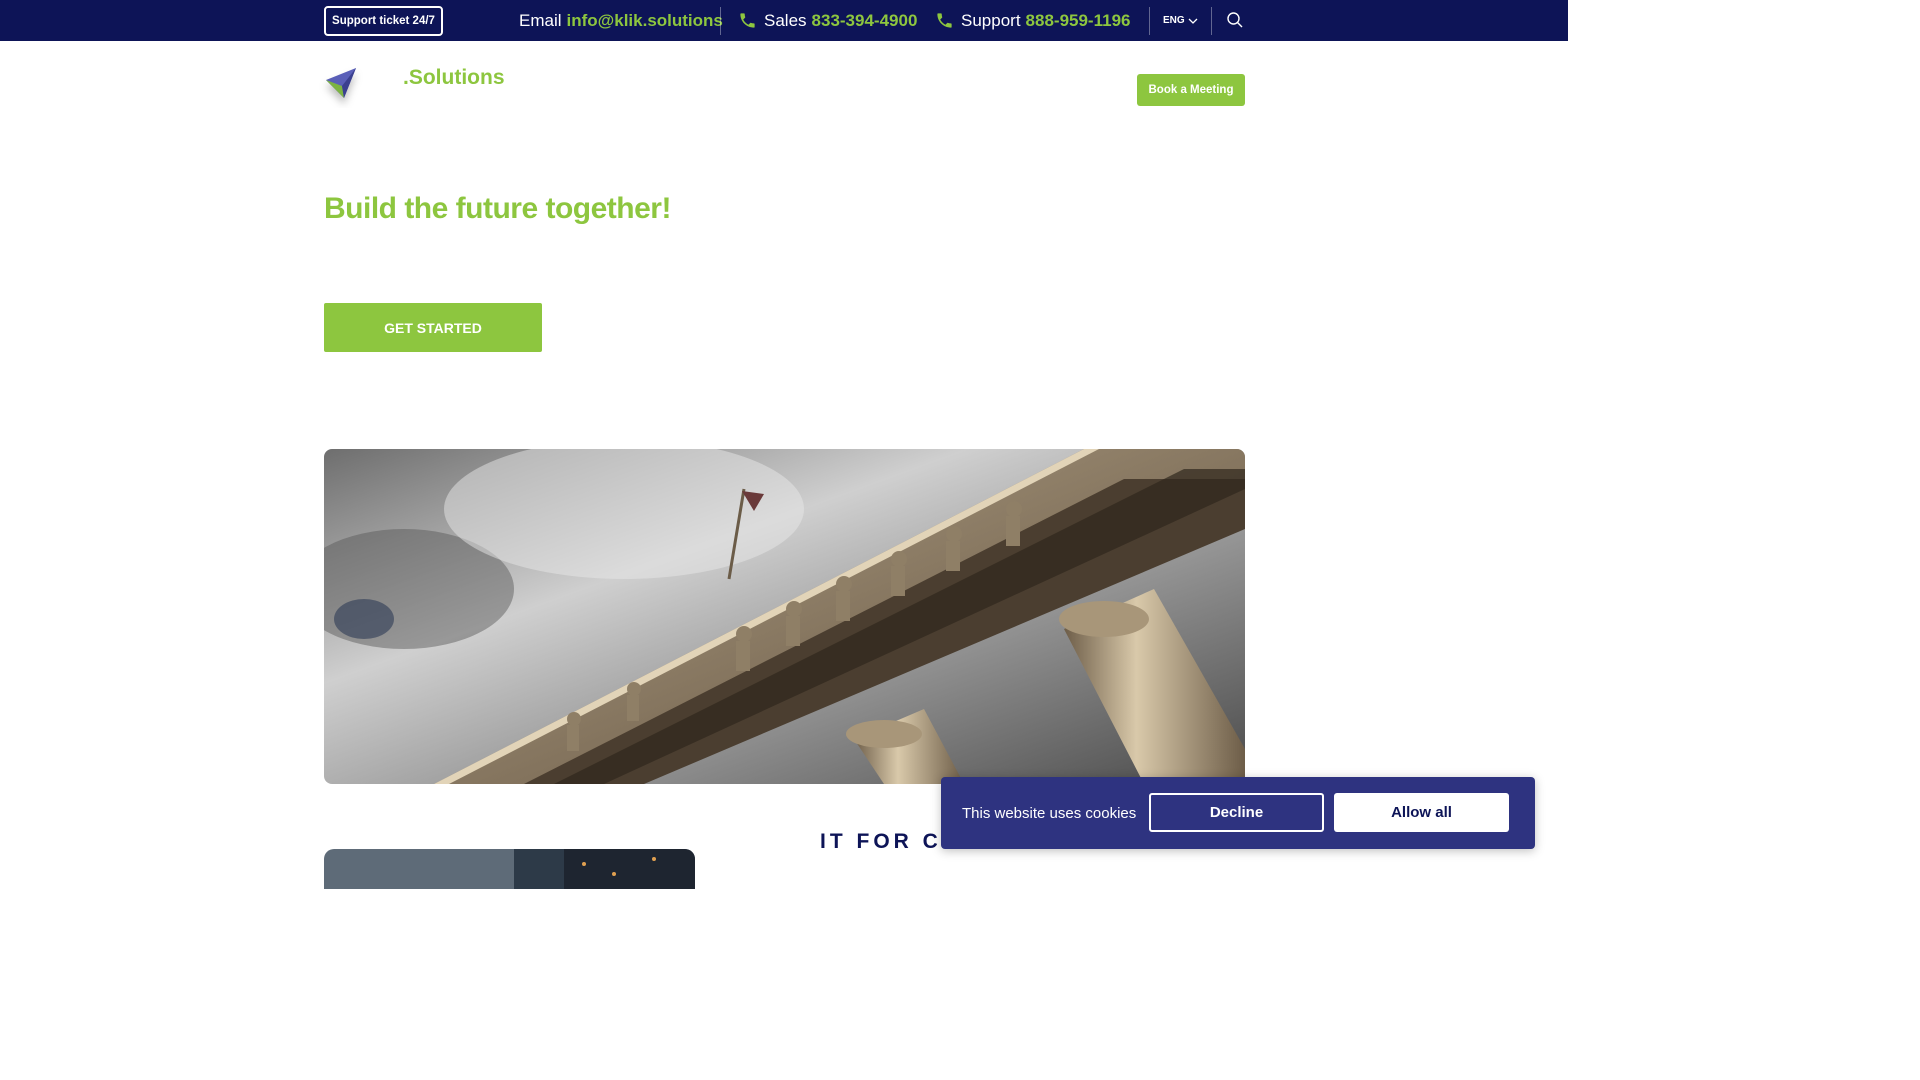 This screenshot has height=1080, width=1920. What do you see at coordinates (509, 869) in the screenshot?
I see `section-image` at bounding box center [509, 869].